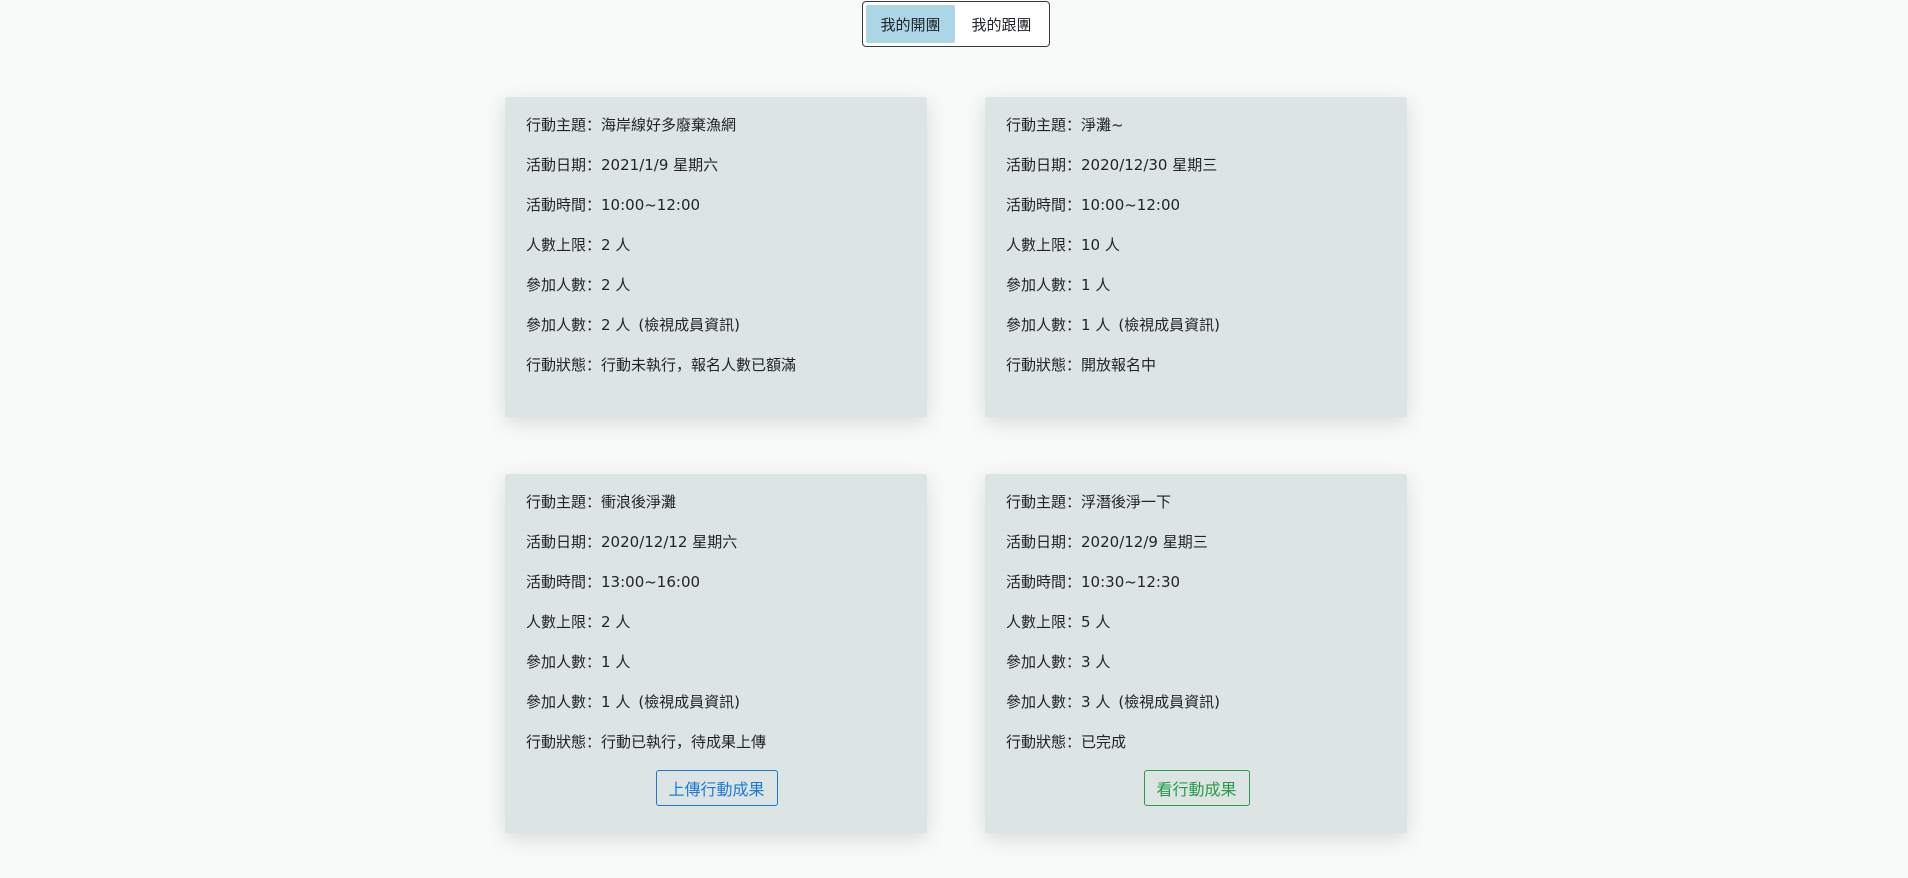  I want to click on members-value: 2 人, so click(616, 325).